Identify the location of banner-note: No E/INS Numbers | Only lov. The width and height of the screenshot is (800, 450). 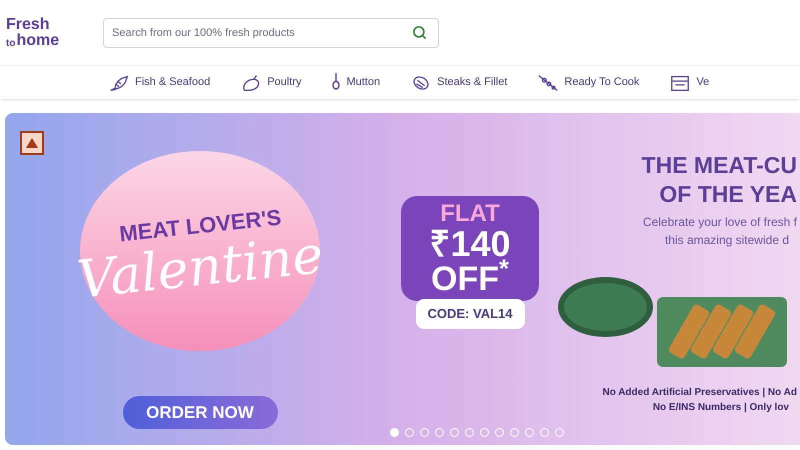
(721, 407).